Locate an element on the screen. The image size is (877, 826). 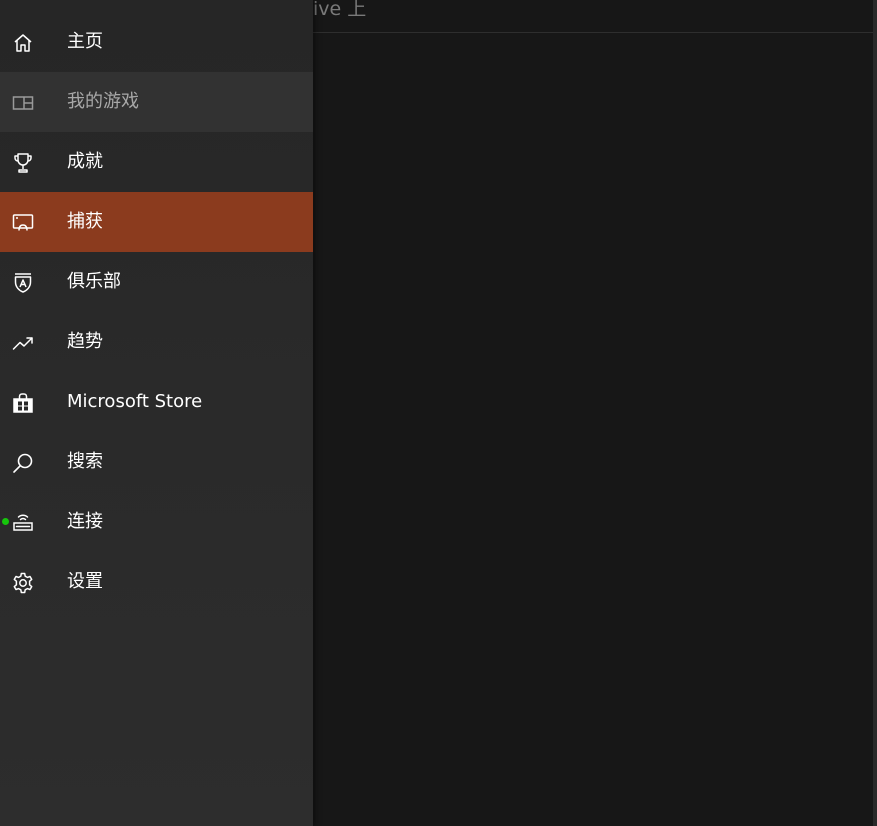
sidebar-item-label: 趋势 is located at coordinates (85, 341).